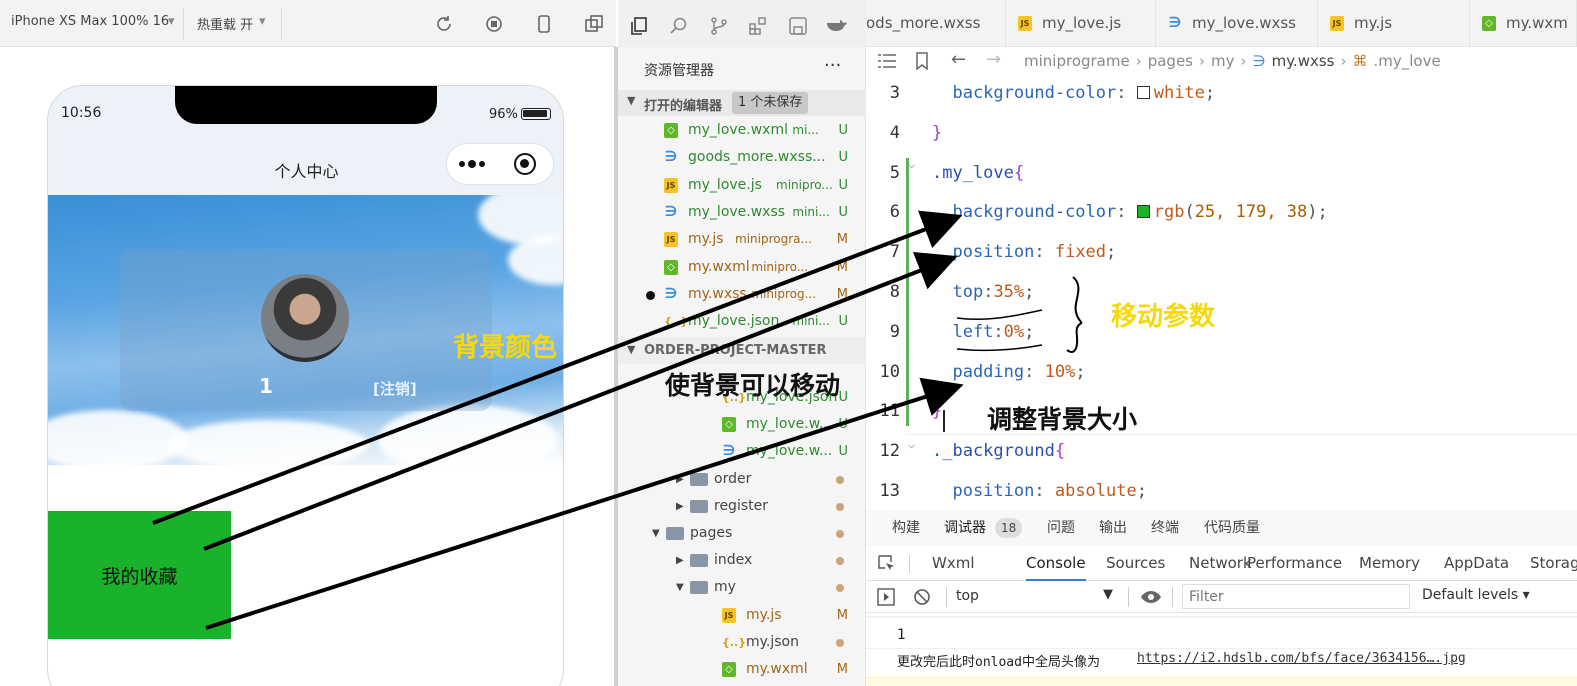  I want to click on editor-tab: JS my.js, so click(1394, 23).